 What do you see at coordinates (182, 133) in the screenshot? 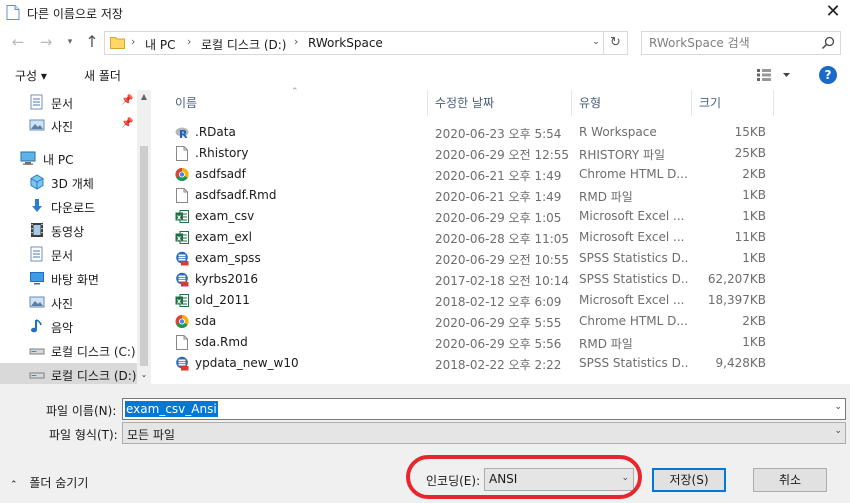
I see `r-icon: R` at bounding box center [182, 133].